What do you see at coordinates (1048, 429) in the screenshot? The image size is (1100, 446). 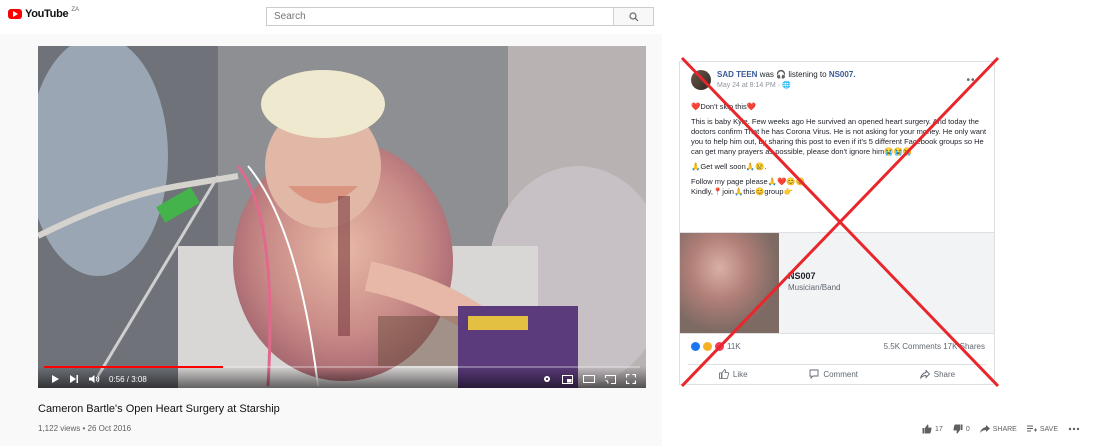 I see `save-label: SAVE` at bounding box center [1048, 429].